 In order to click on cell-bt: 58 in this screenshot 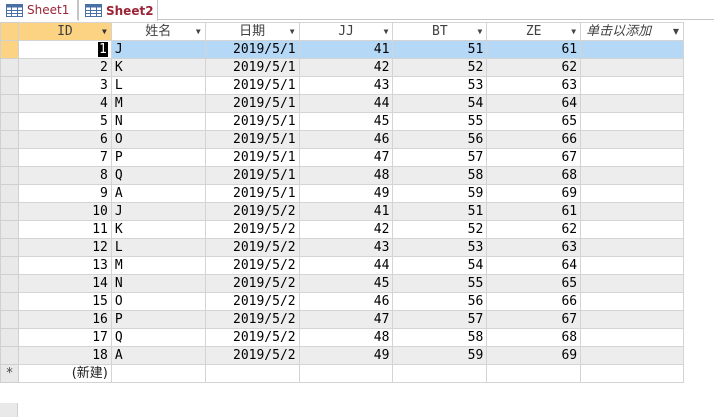, I will do `click(440, 175)`.